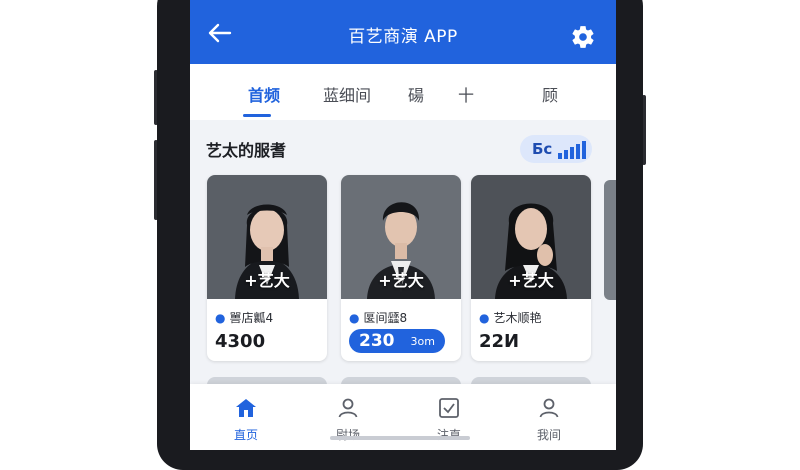 This screenshot has width=800, height=470. Describe the element at coordinates (267, 268) in the screenshot. I see `performer-card: +艺大 ● 嘼店瓤4 4300` at that location.